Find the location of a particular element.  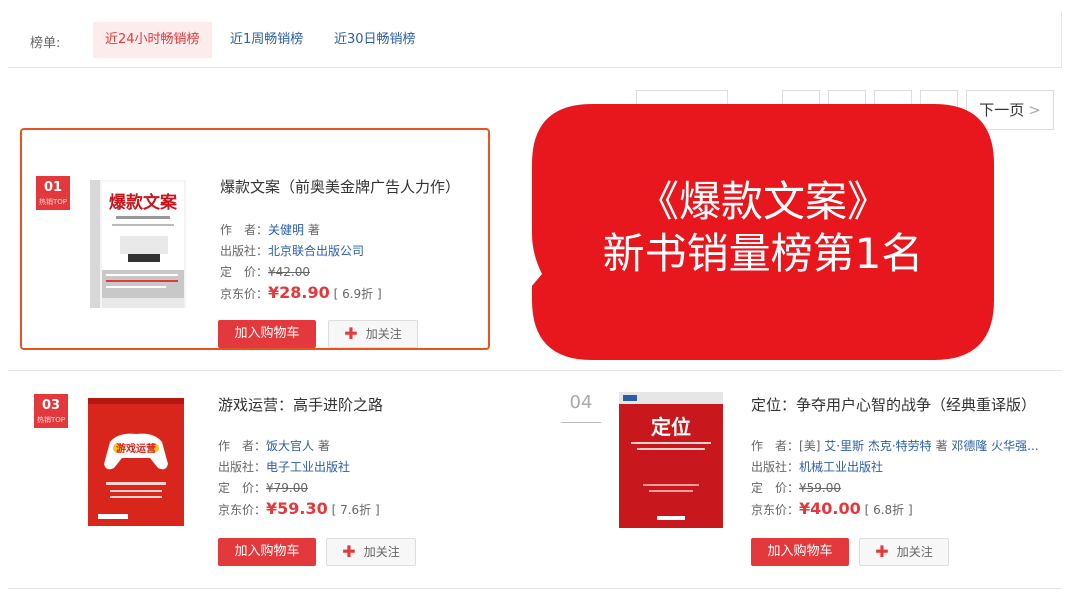

ranking-tab-bar: 榜单: 近24小时畅销榜 近1周畅销榜 近30日畅销榜 is located at coordinates (535, 40).